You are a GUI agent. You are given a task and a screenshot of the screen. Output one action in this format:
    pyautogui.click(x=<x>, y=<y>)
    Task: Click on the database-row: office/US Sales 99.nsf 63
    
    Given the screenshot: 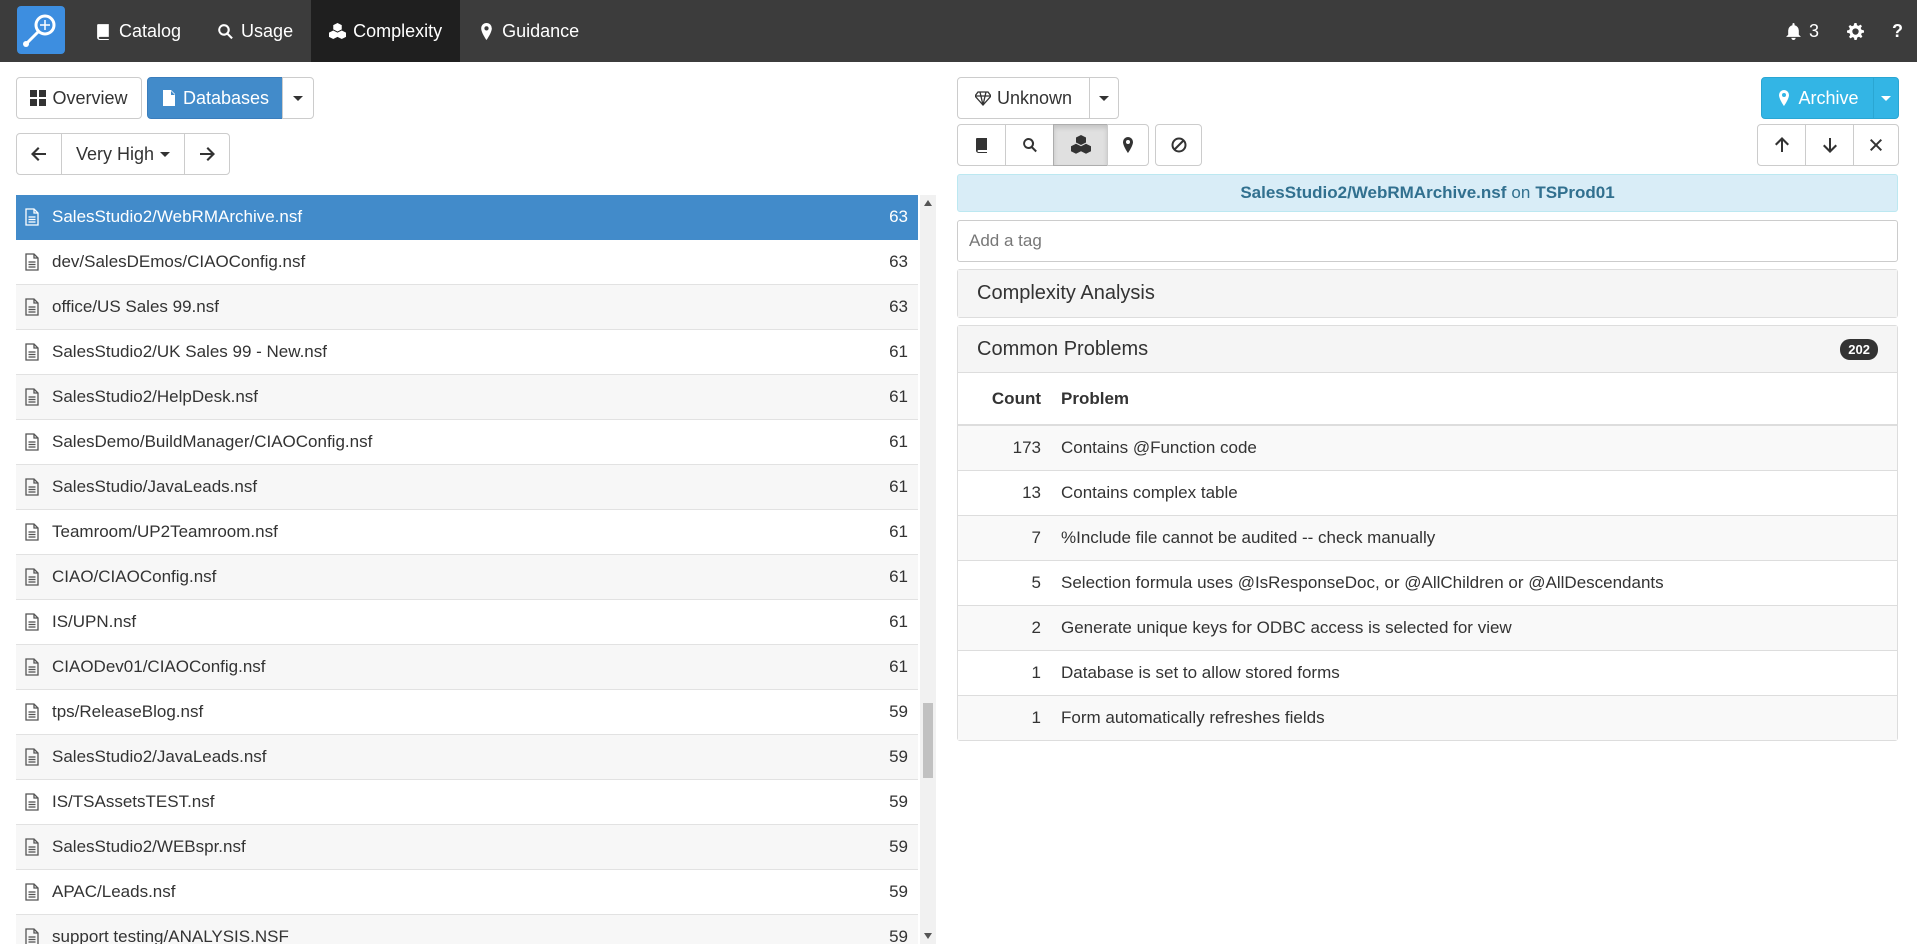 What is the action you would take?
    pyautogui.click(x=467, y=307)
    